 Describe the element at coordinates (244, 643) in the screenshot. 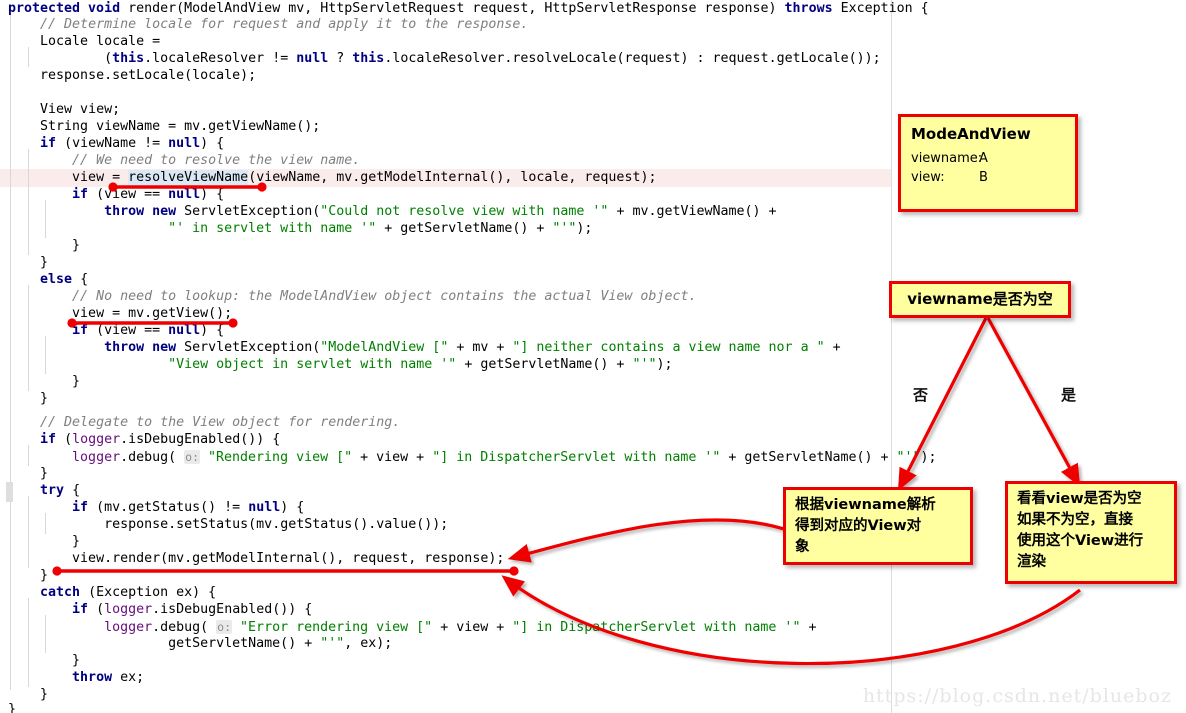

I see `code-token: getServletName() +` at that location.